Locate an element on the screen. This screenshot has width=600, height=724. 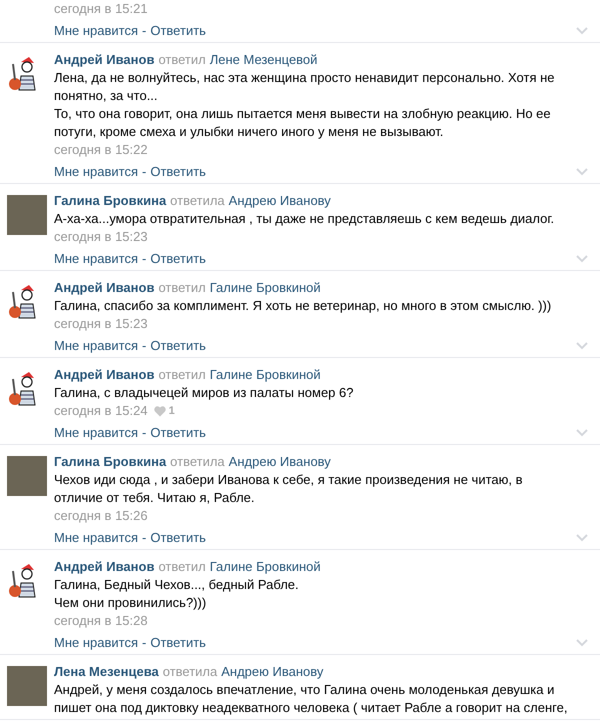
comment-text: Галина, с владычецей миров из палаты номер 6? is located at coordinates (204, 393).